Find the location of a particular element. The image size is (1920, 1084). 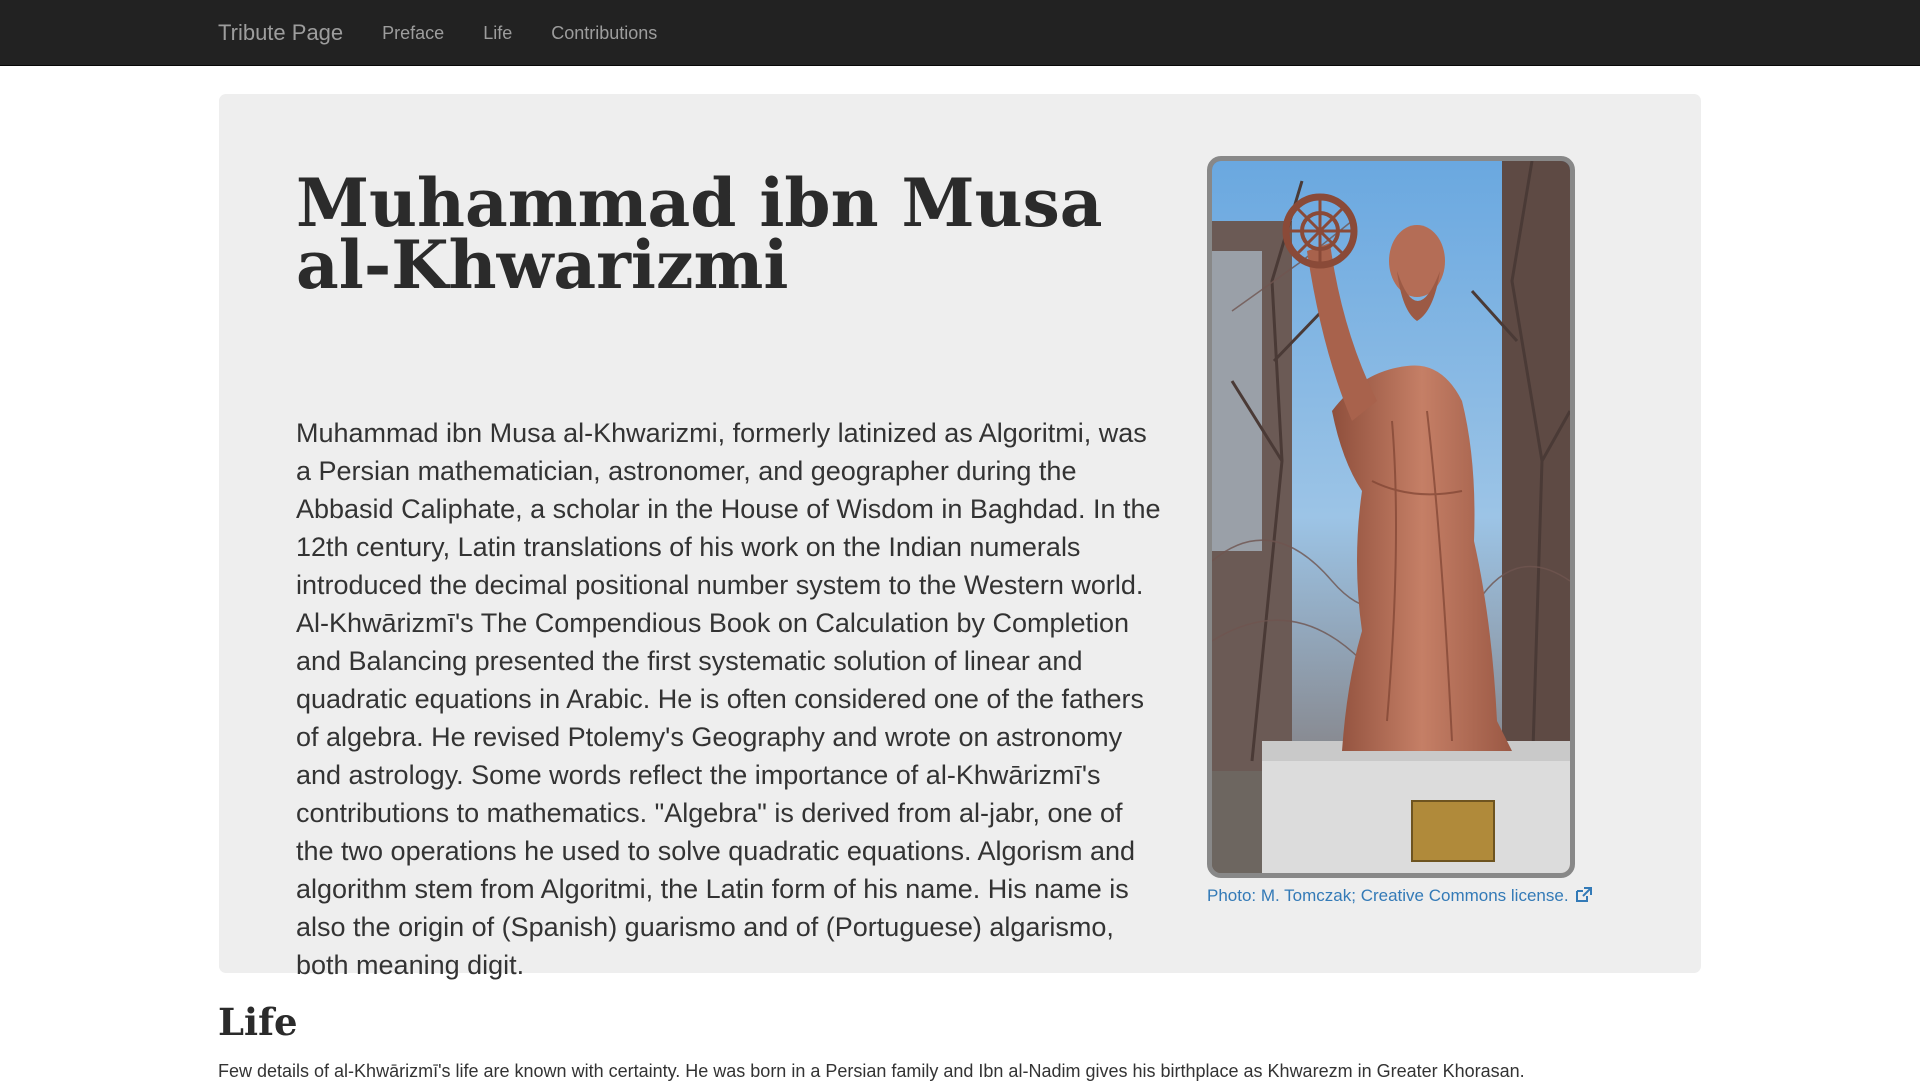

statue-photo-illustration is located at coordinates (1391, 517).